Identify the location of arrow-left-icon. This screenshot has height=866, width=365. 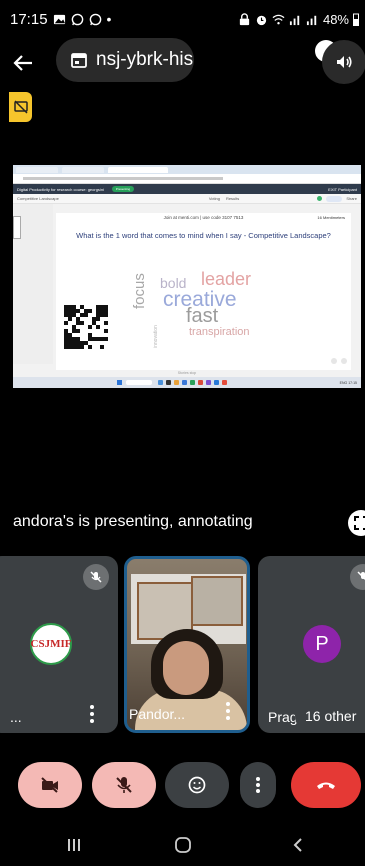
(22, 63).